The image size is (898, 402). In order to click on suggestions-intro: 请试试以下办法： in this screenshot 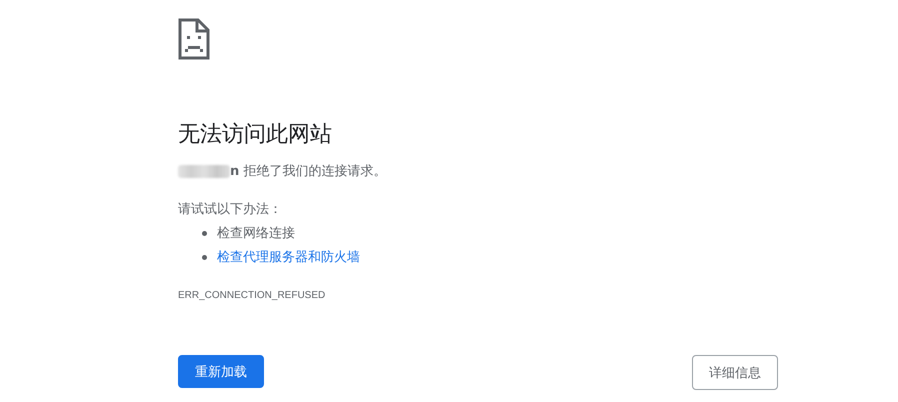, I will do `click(230, 209)`.